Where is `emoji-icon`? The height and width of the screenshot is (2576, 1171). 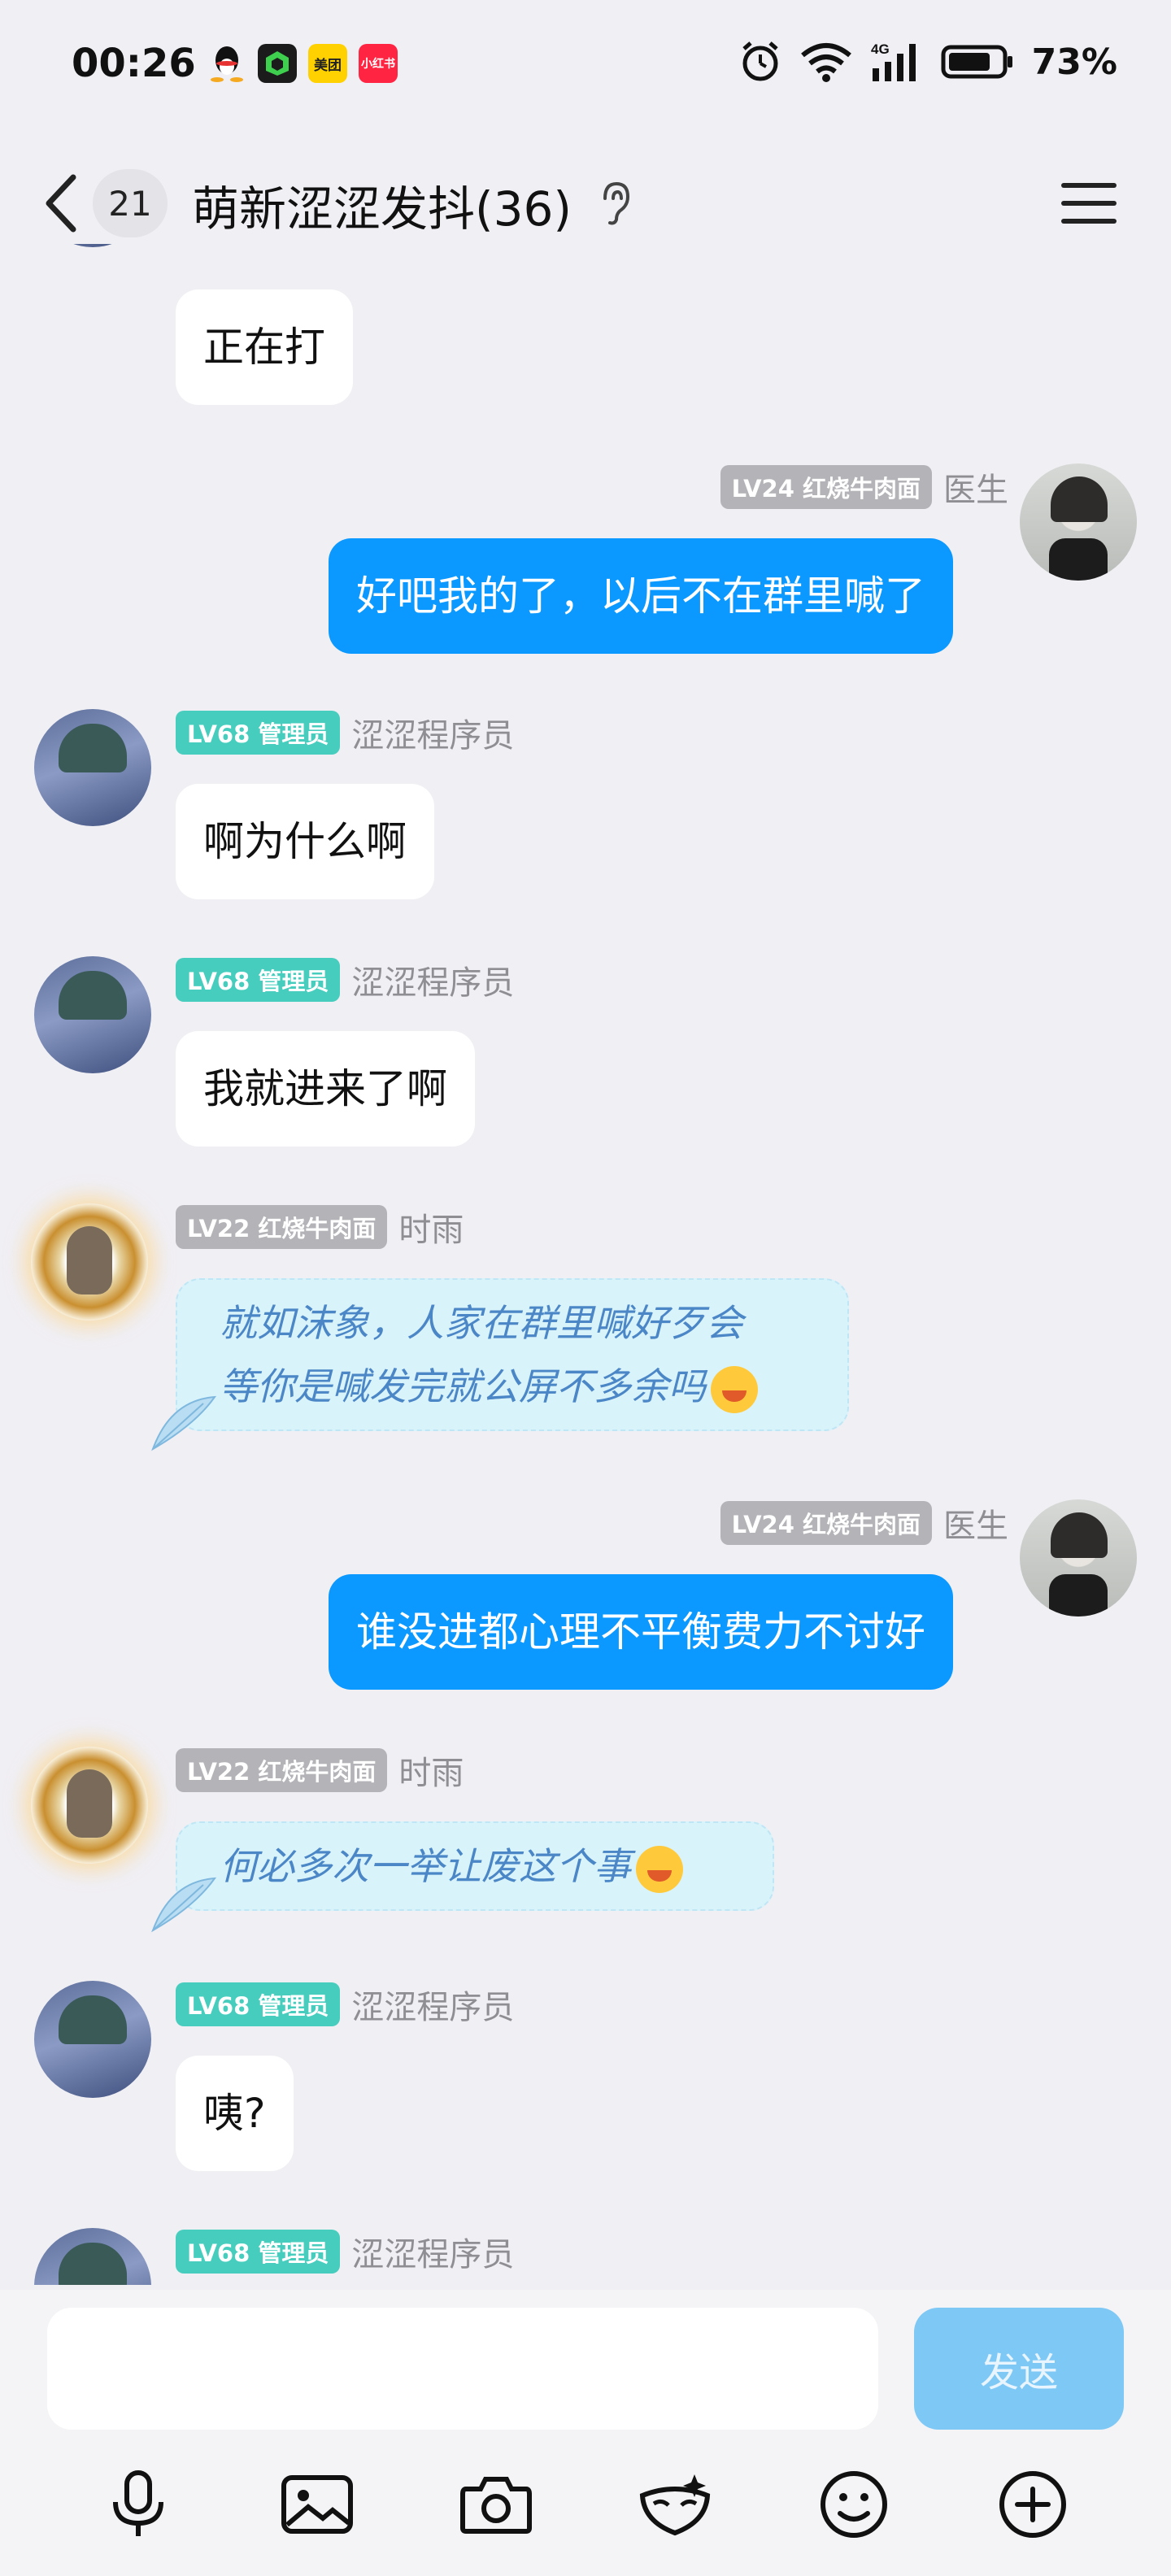
emoji-icon is located at coordinates (854, 2505).